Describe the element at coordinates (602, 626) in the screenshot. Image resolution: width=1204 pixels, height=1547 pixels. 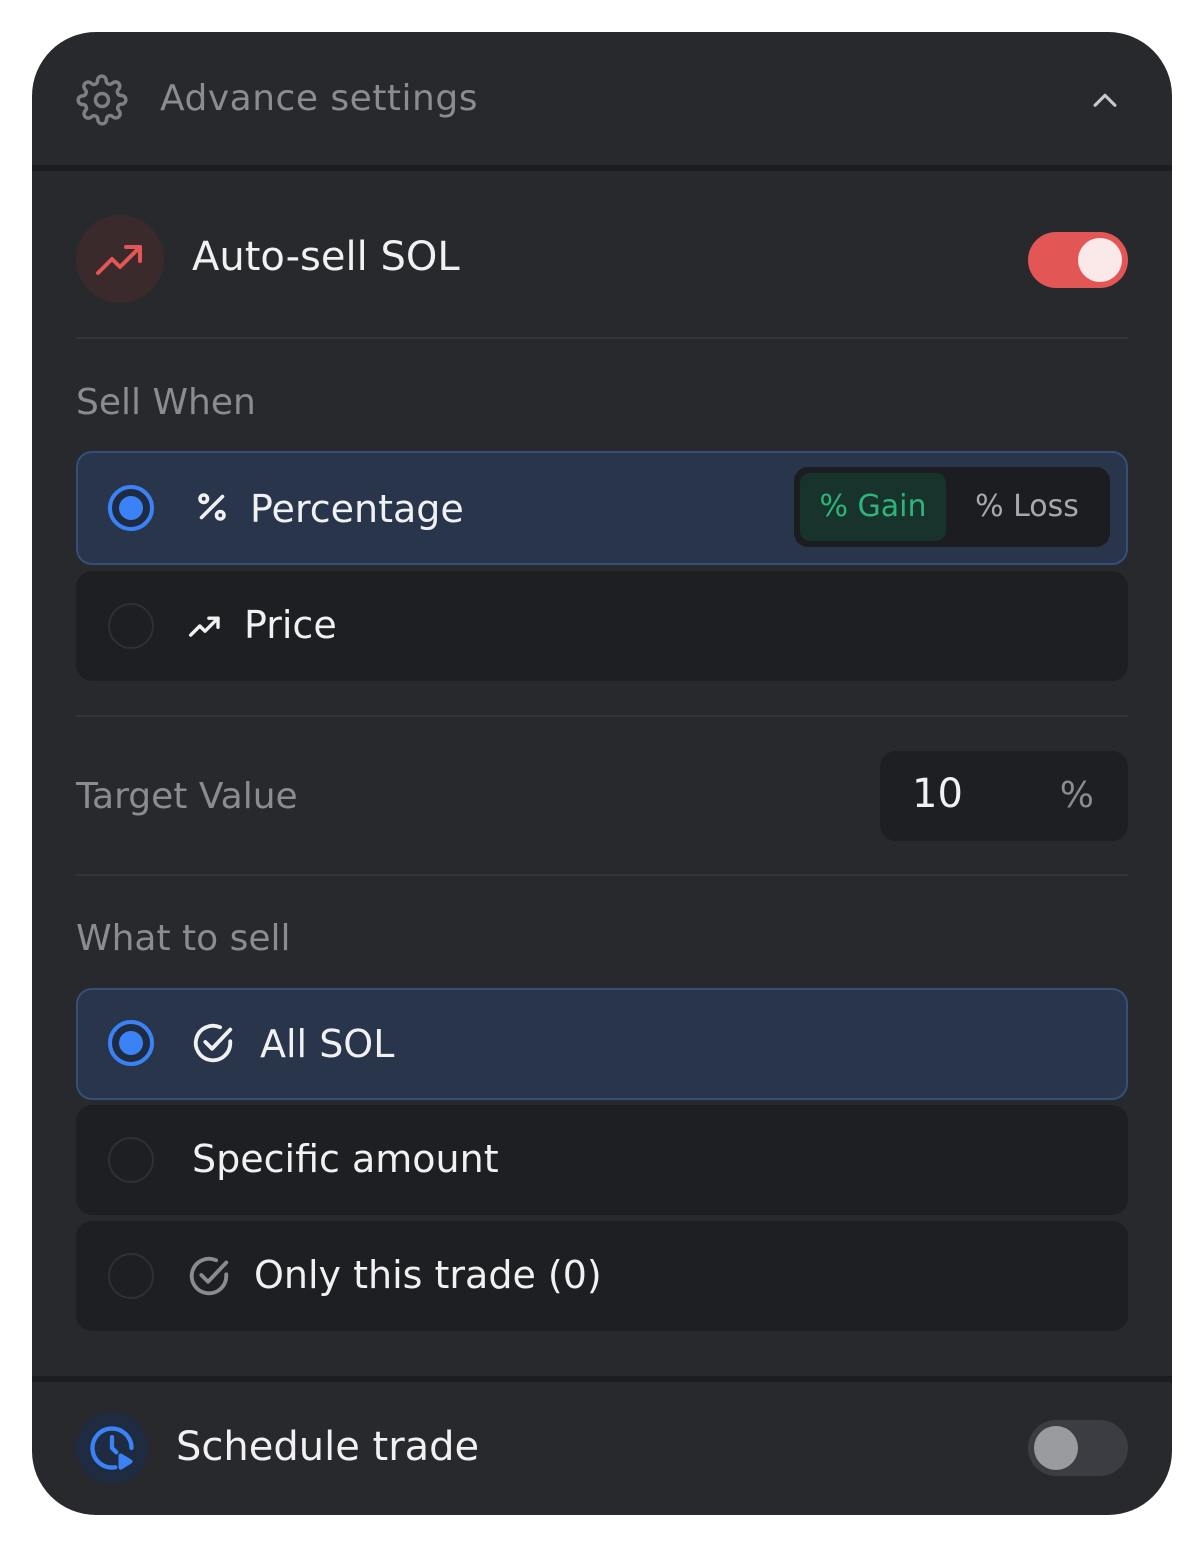
I see `sell-when-option-price: Price` at that location.